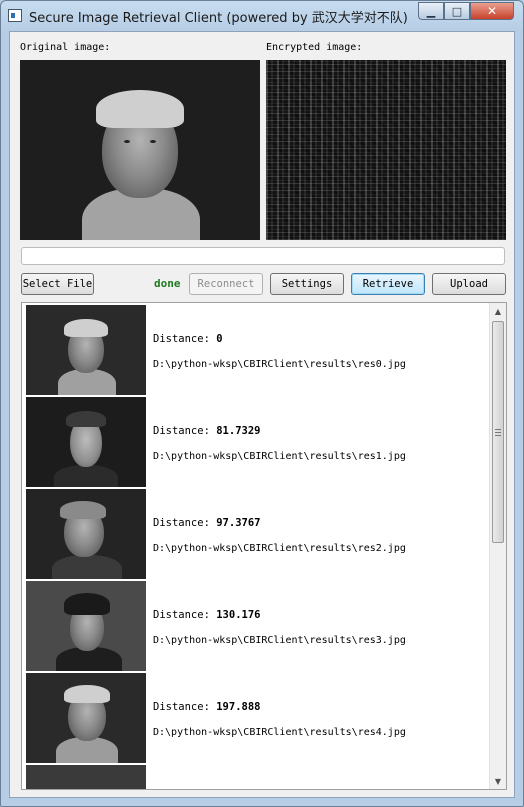 Image resolution: width=524 pixels, height=807 pixels. I want to click on encrypted-image, so click(386, 150).